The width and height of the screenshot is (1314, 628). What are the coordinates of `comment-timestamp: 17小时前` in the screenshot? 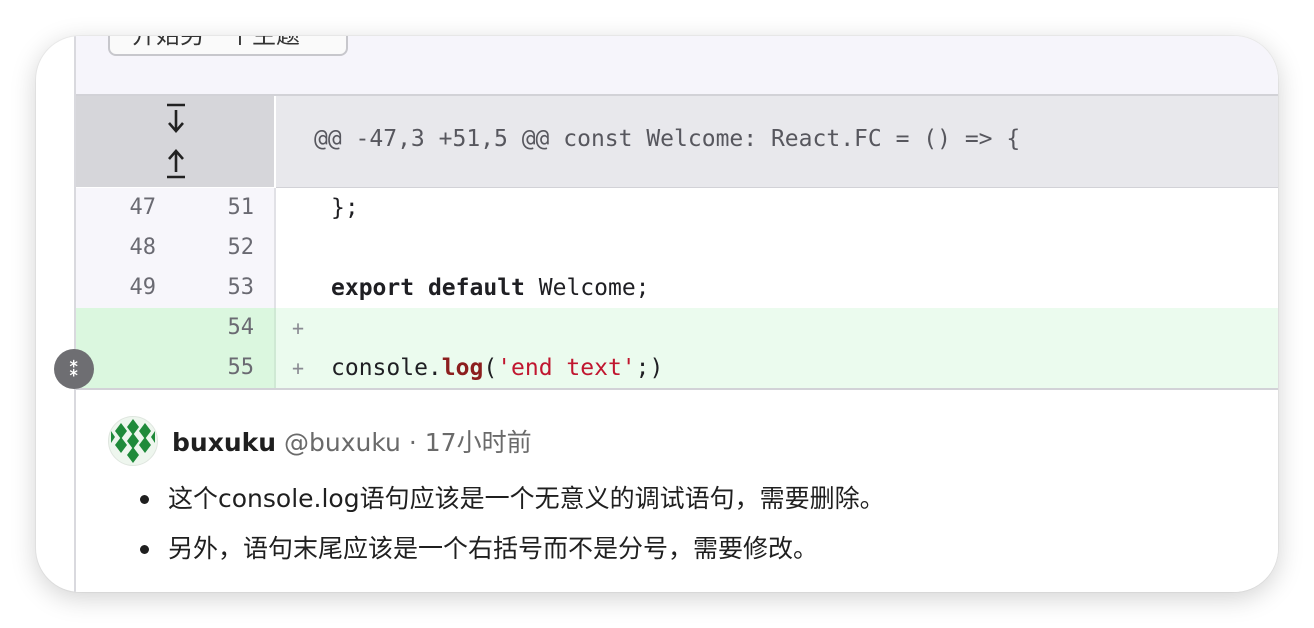 It's located at (478, 442).